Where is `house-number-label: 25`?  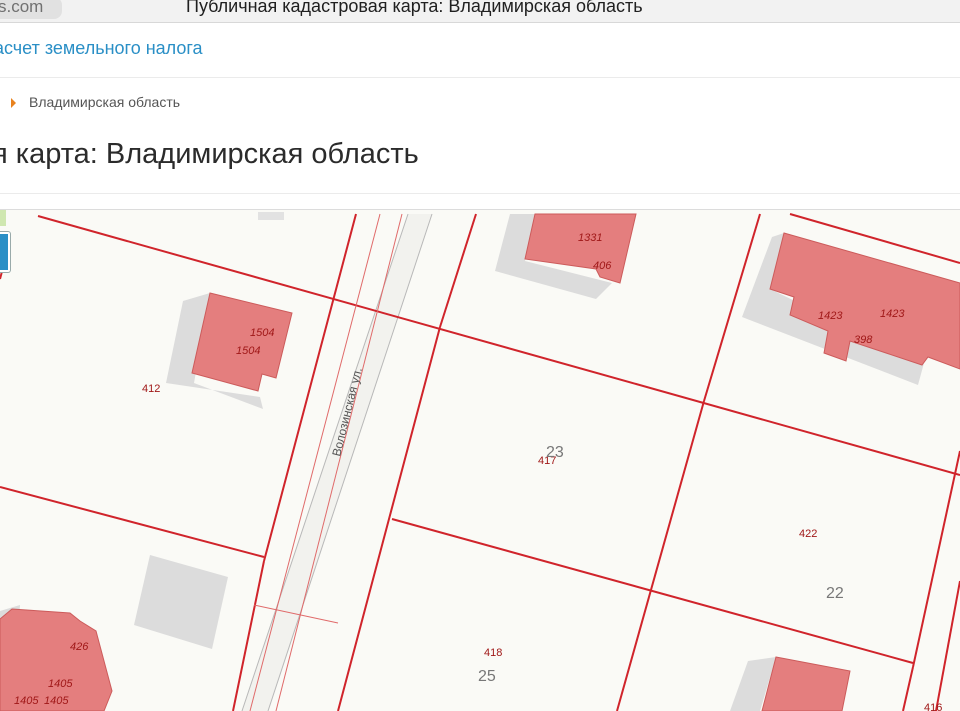 house-number-label: 25 is located at coordinates (487, 676).